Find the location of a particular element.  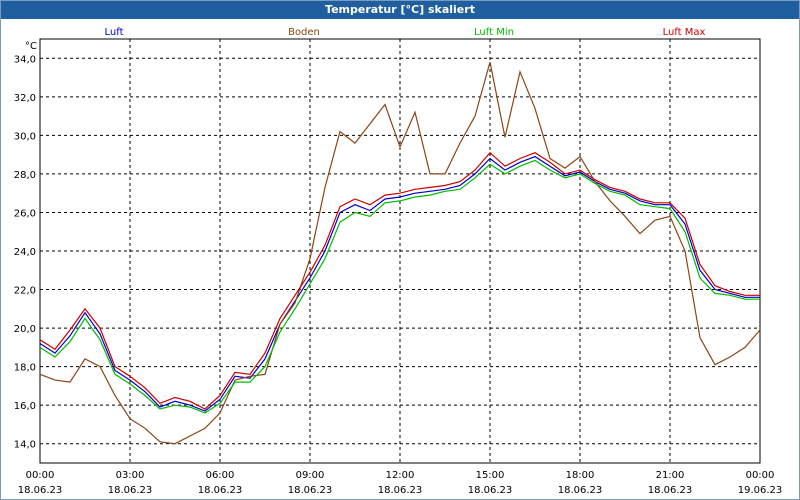

x-tick-time: 09:00 is located at coordinates (310, 475).